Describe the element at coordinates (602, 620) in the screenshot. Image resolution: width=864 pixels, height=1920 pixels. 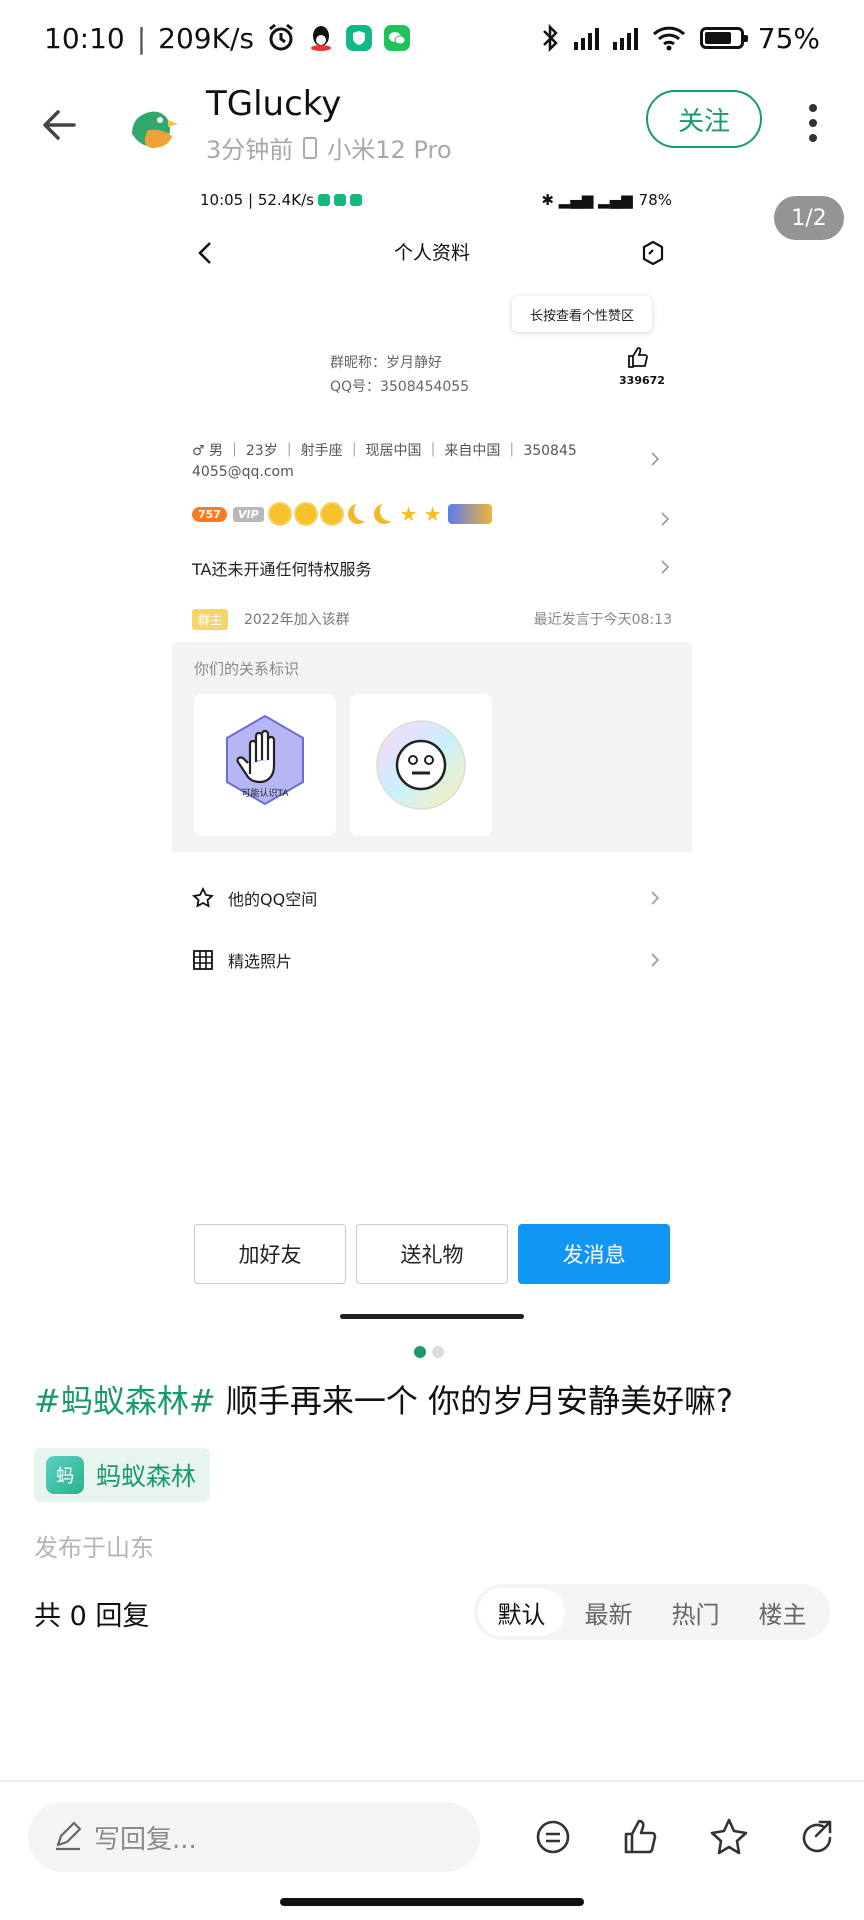
I see `last-post-time: 最近发言于今天08:13` at that location.